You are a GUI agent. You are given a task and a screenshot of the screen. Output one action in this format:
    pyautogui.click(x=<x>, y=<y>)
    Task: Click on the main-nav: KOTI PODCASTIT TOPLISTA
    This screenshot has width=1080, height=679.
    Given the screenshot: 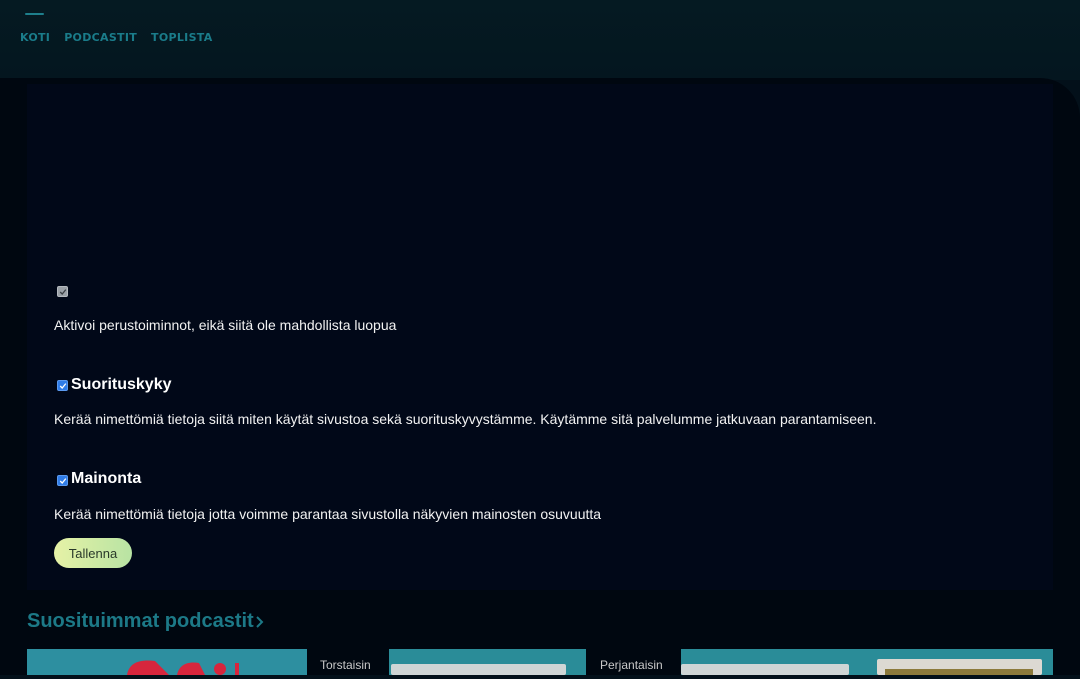 What is the action you would take?
    pyautogui.click(x=116, y=37)
    